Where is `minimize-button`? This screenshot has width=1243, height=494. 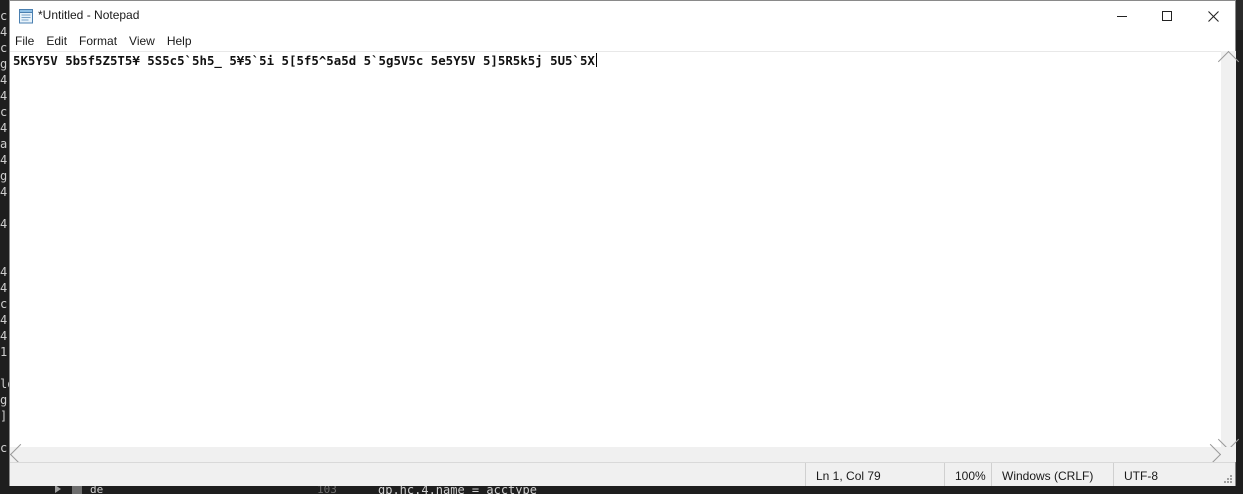 minimize-button is located at coordinates (1122, 16).